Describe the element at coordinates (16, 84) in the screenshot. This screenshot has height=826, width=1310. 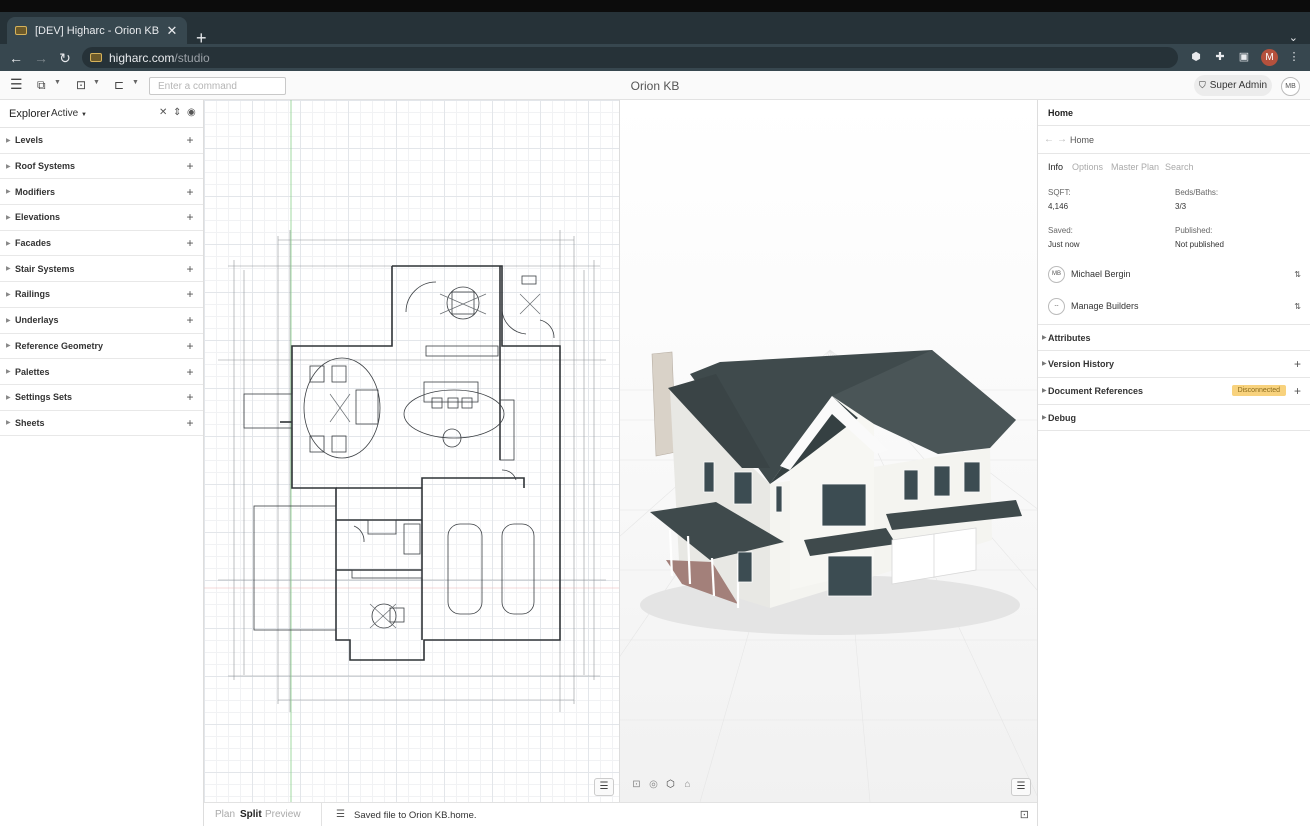
I see `hamburger-menu-icon: ☰` at that location.